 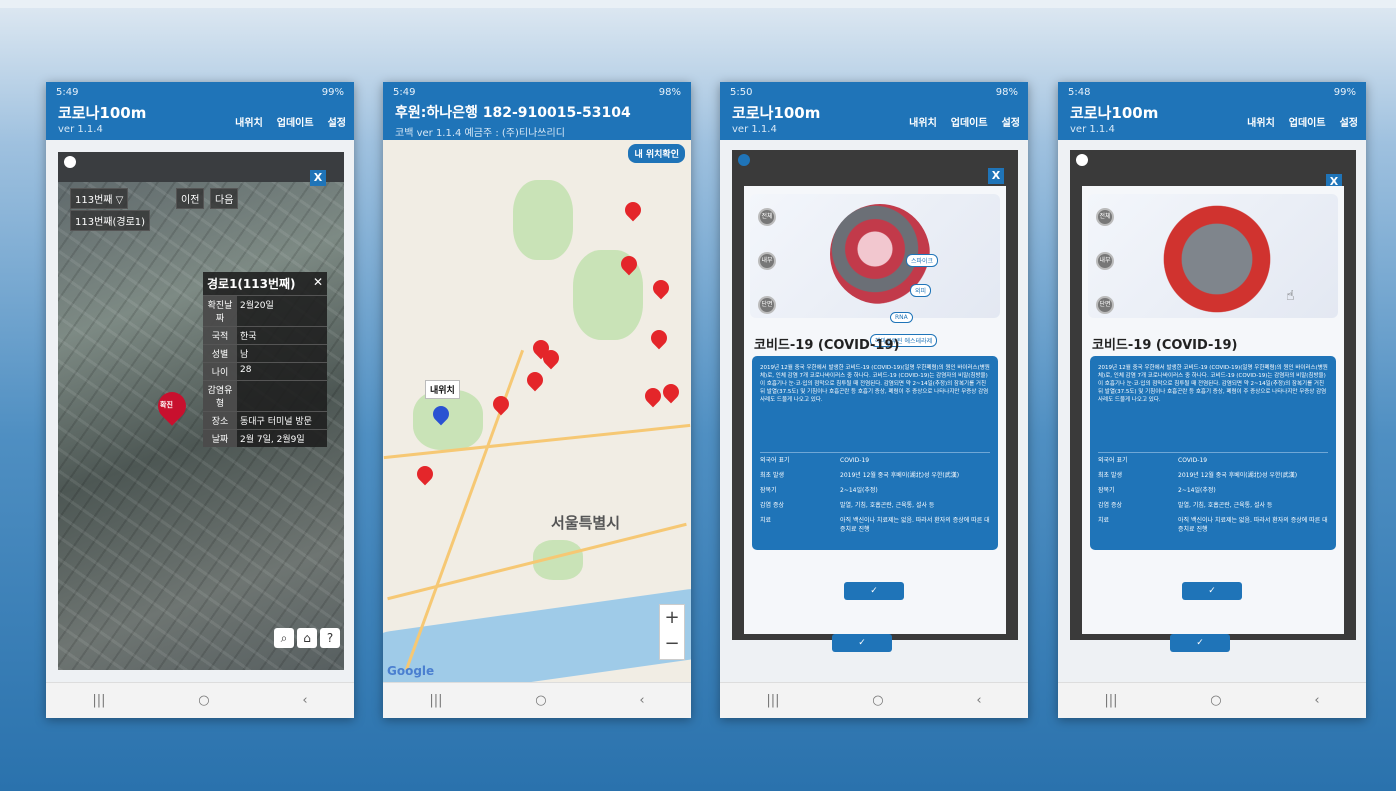 I want to click on label-rna: RNA, so click(x=901, y=317).